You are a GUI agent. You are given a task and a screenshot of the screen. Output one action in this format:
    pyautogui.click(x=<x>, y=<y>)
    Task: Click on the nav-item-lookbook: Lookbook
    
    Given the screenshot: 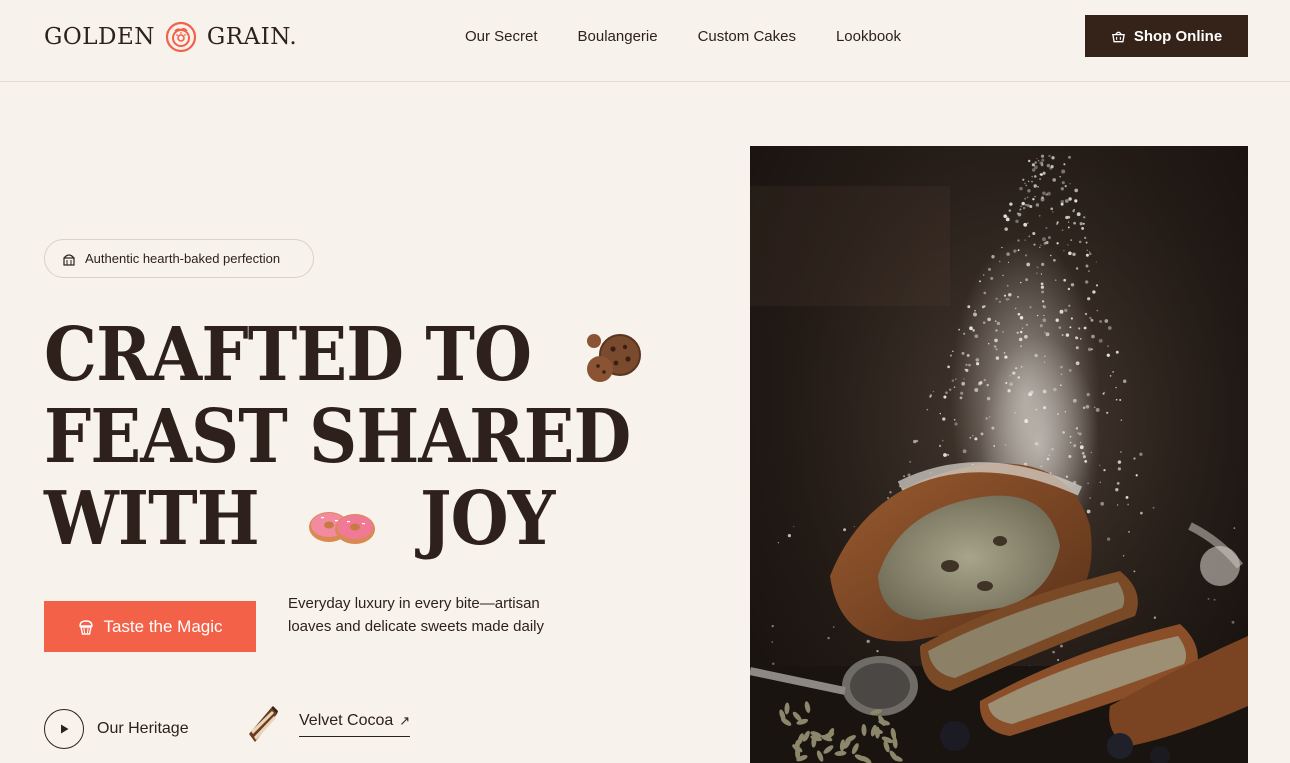 What is the action you would take?
    pyautogui.click(x=868, y=36)
    